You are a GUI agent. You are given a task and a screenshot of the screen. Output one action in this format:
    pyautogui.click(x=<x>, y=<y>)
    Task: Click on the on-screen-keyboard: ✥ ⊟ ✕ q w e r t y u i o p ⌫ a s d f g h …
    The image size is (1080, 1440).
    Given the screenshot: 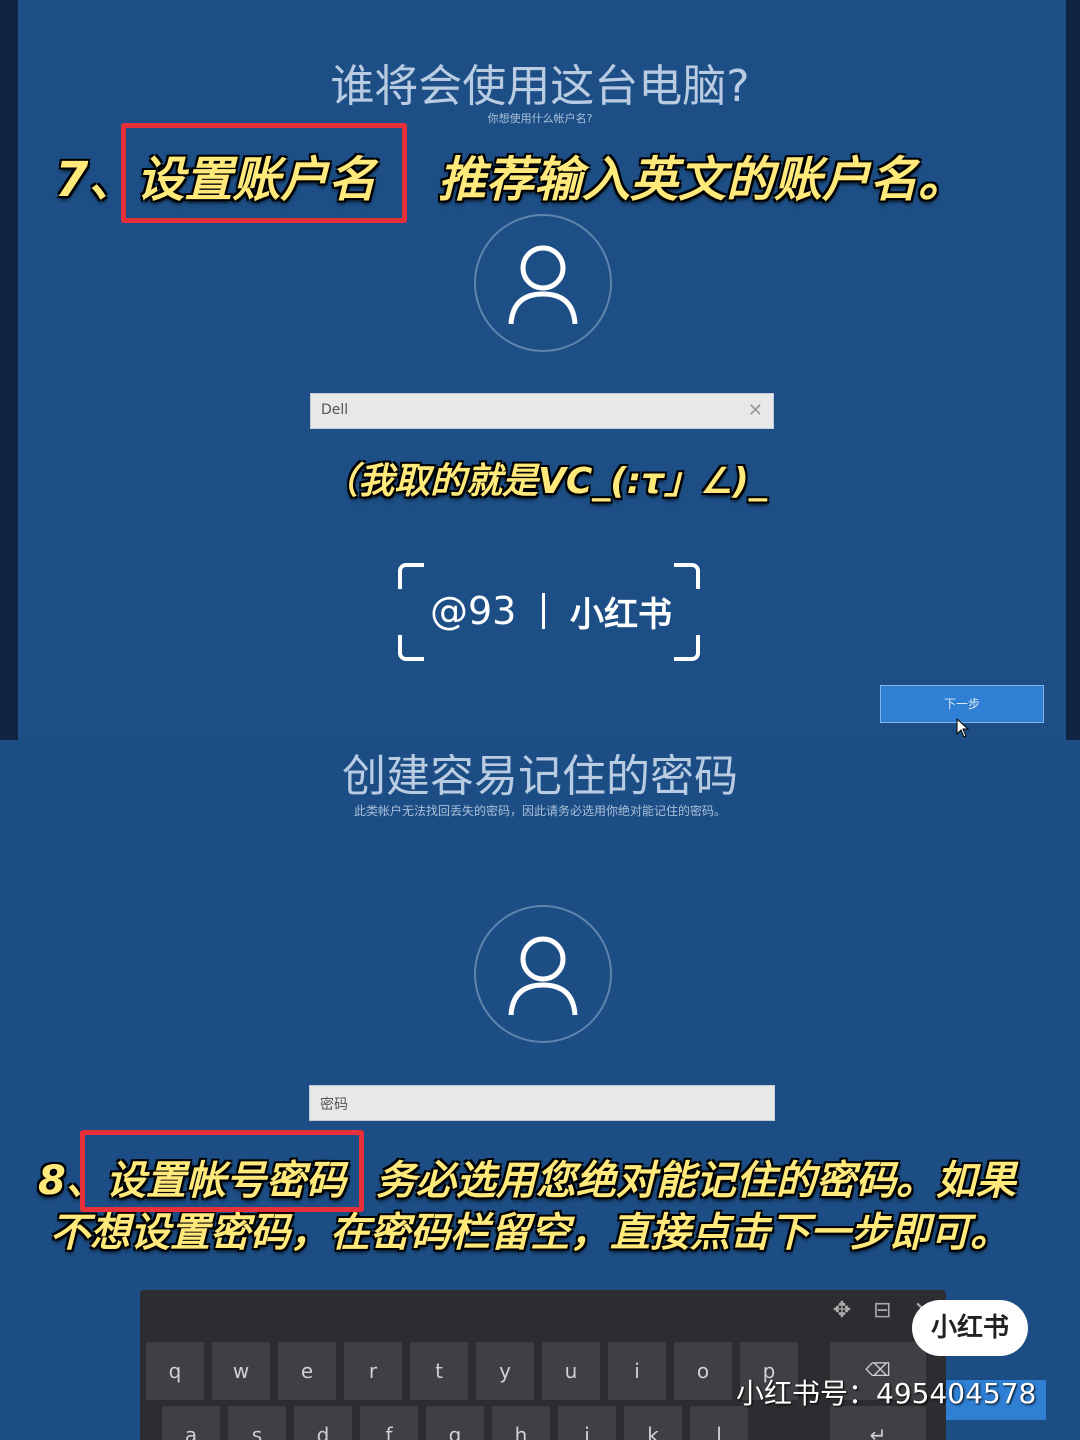 What is the action you would take?
    pyautogui.click(x=543, y=1365)
    